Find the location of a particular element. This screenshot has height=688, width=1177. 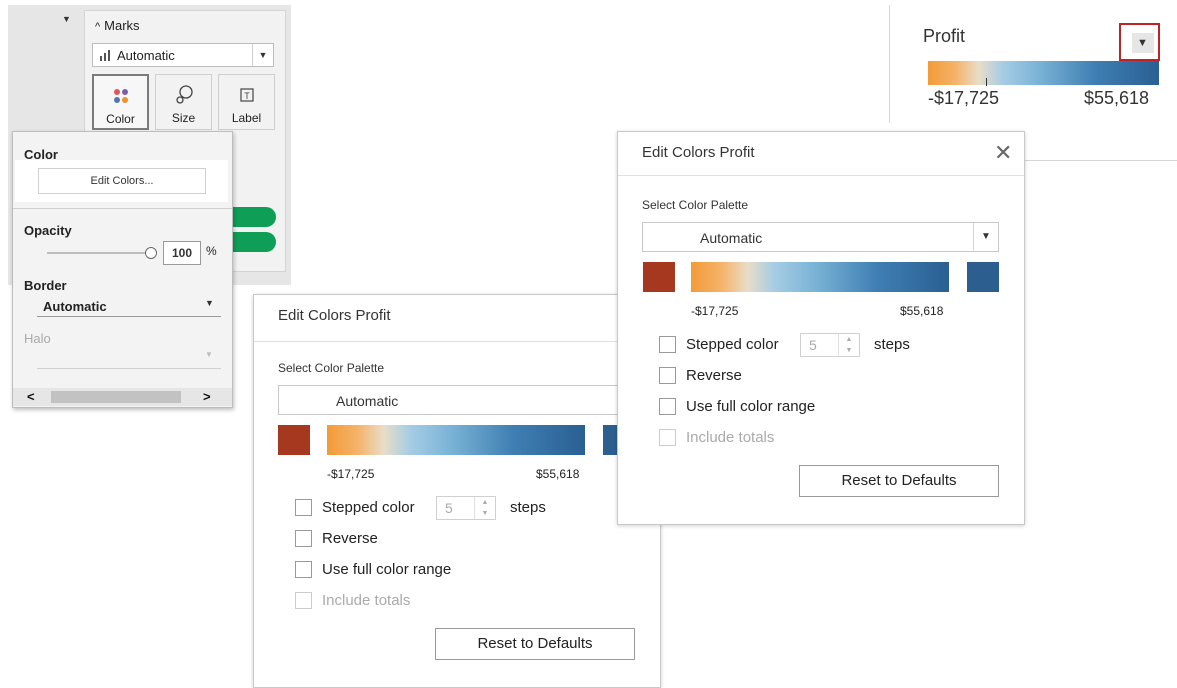

legend-title: Profit is located at coordinates (944, 36).